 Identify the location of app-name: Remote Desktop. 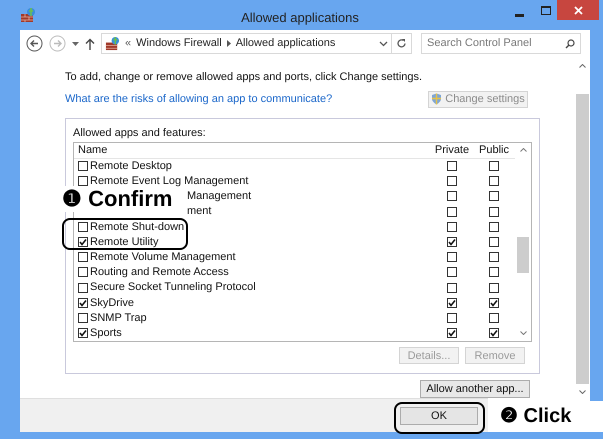
(131, 166).